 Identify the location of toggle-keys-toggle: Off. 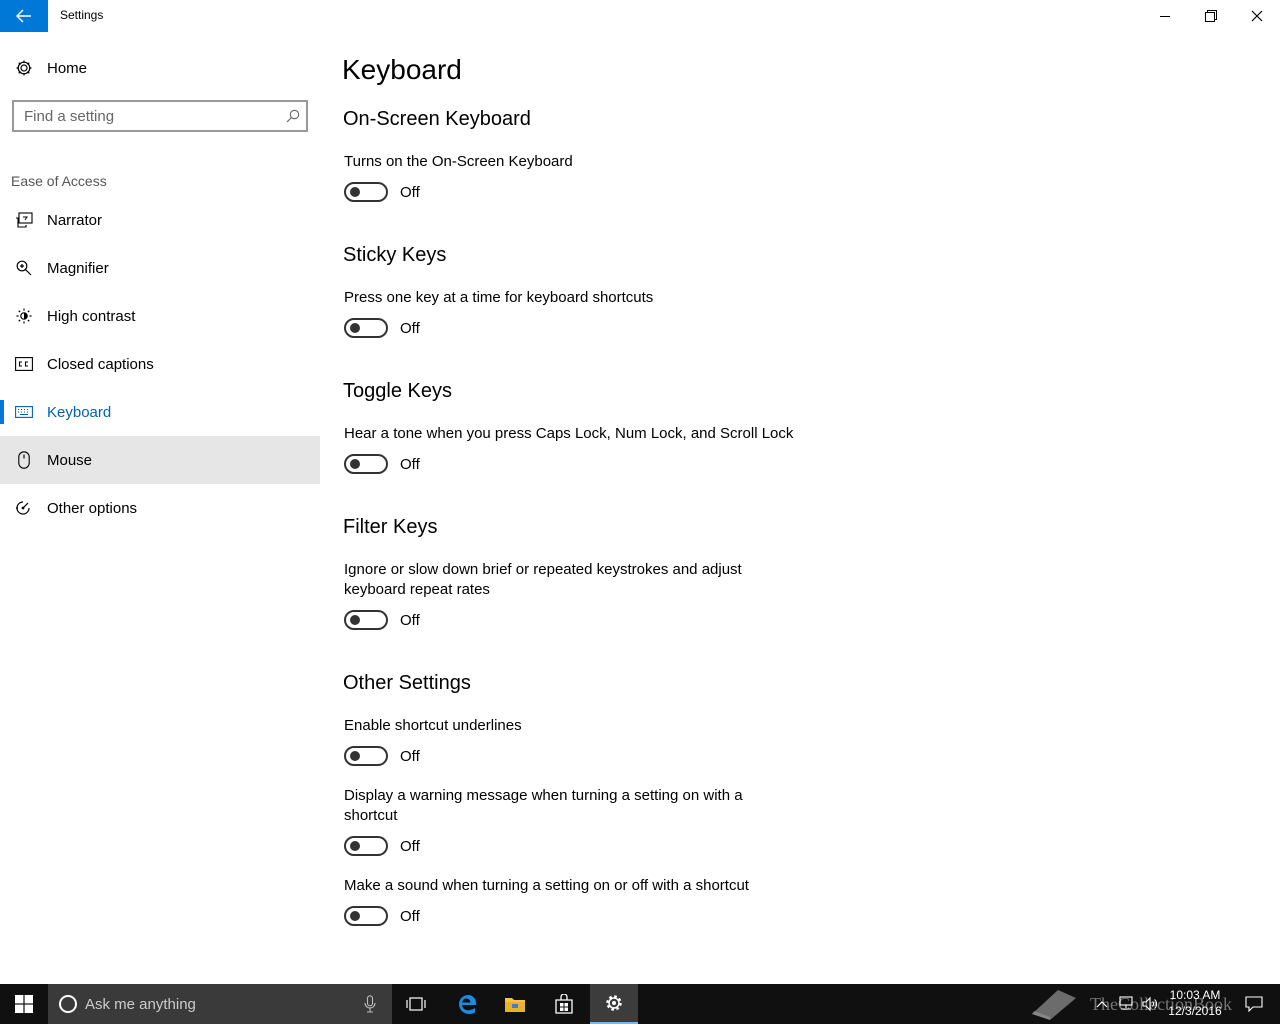
(382, 464).